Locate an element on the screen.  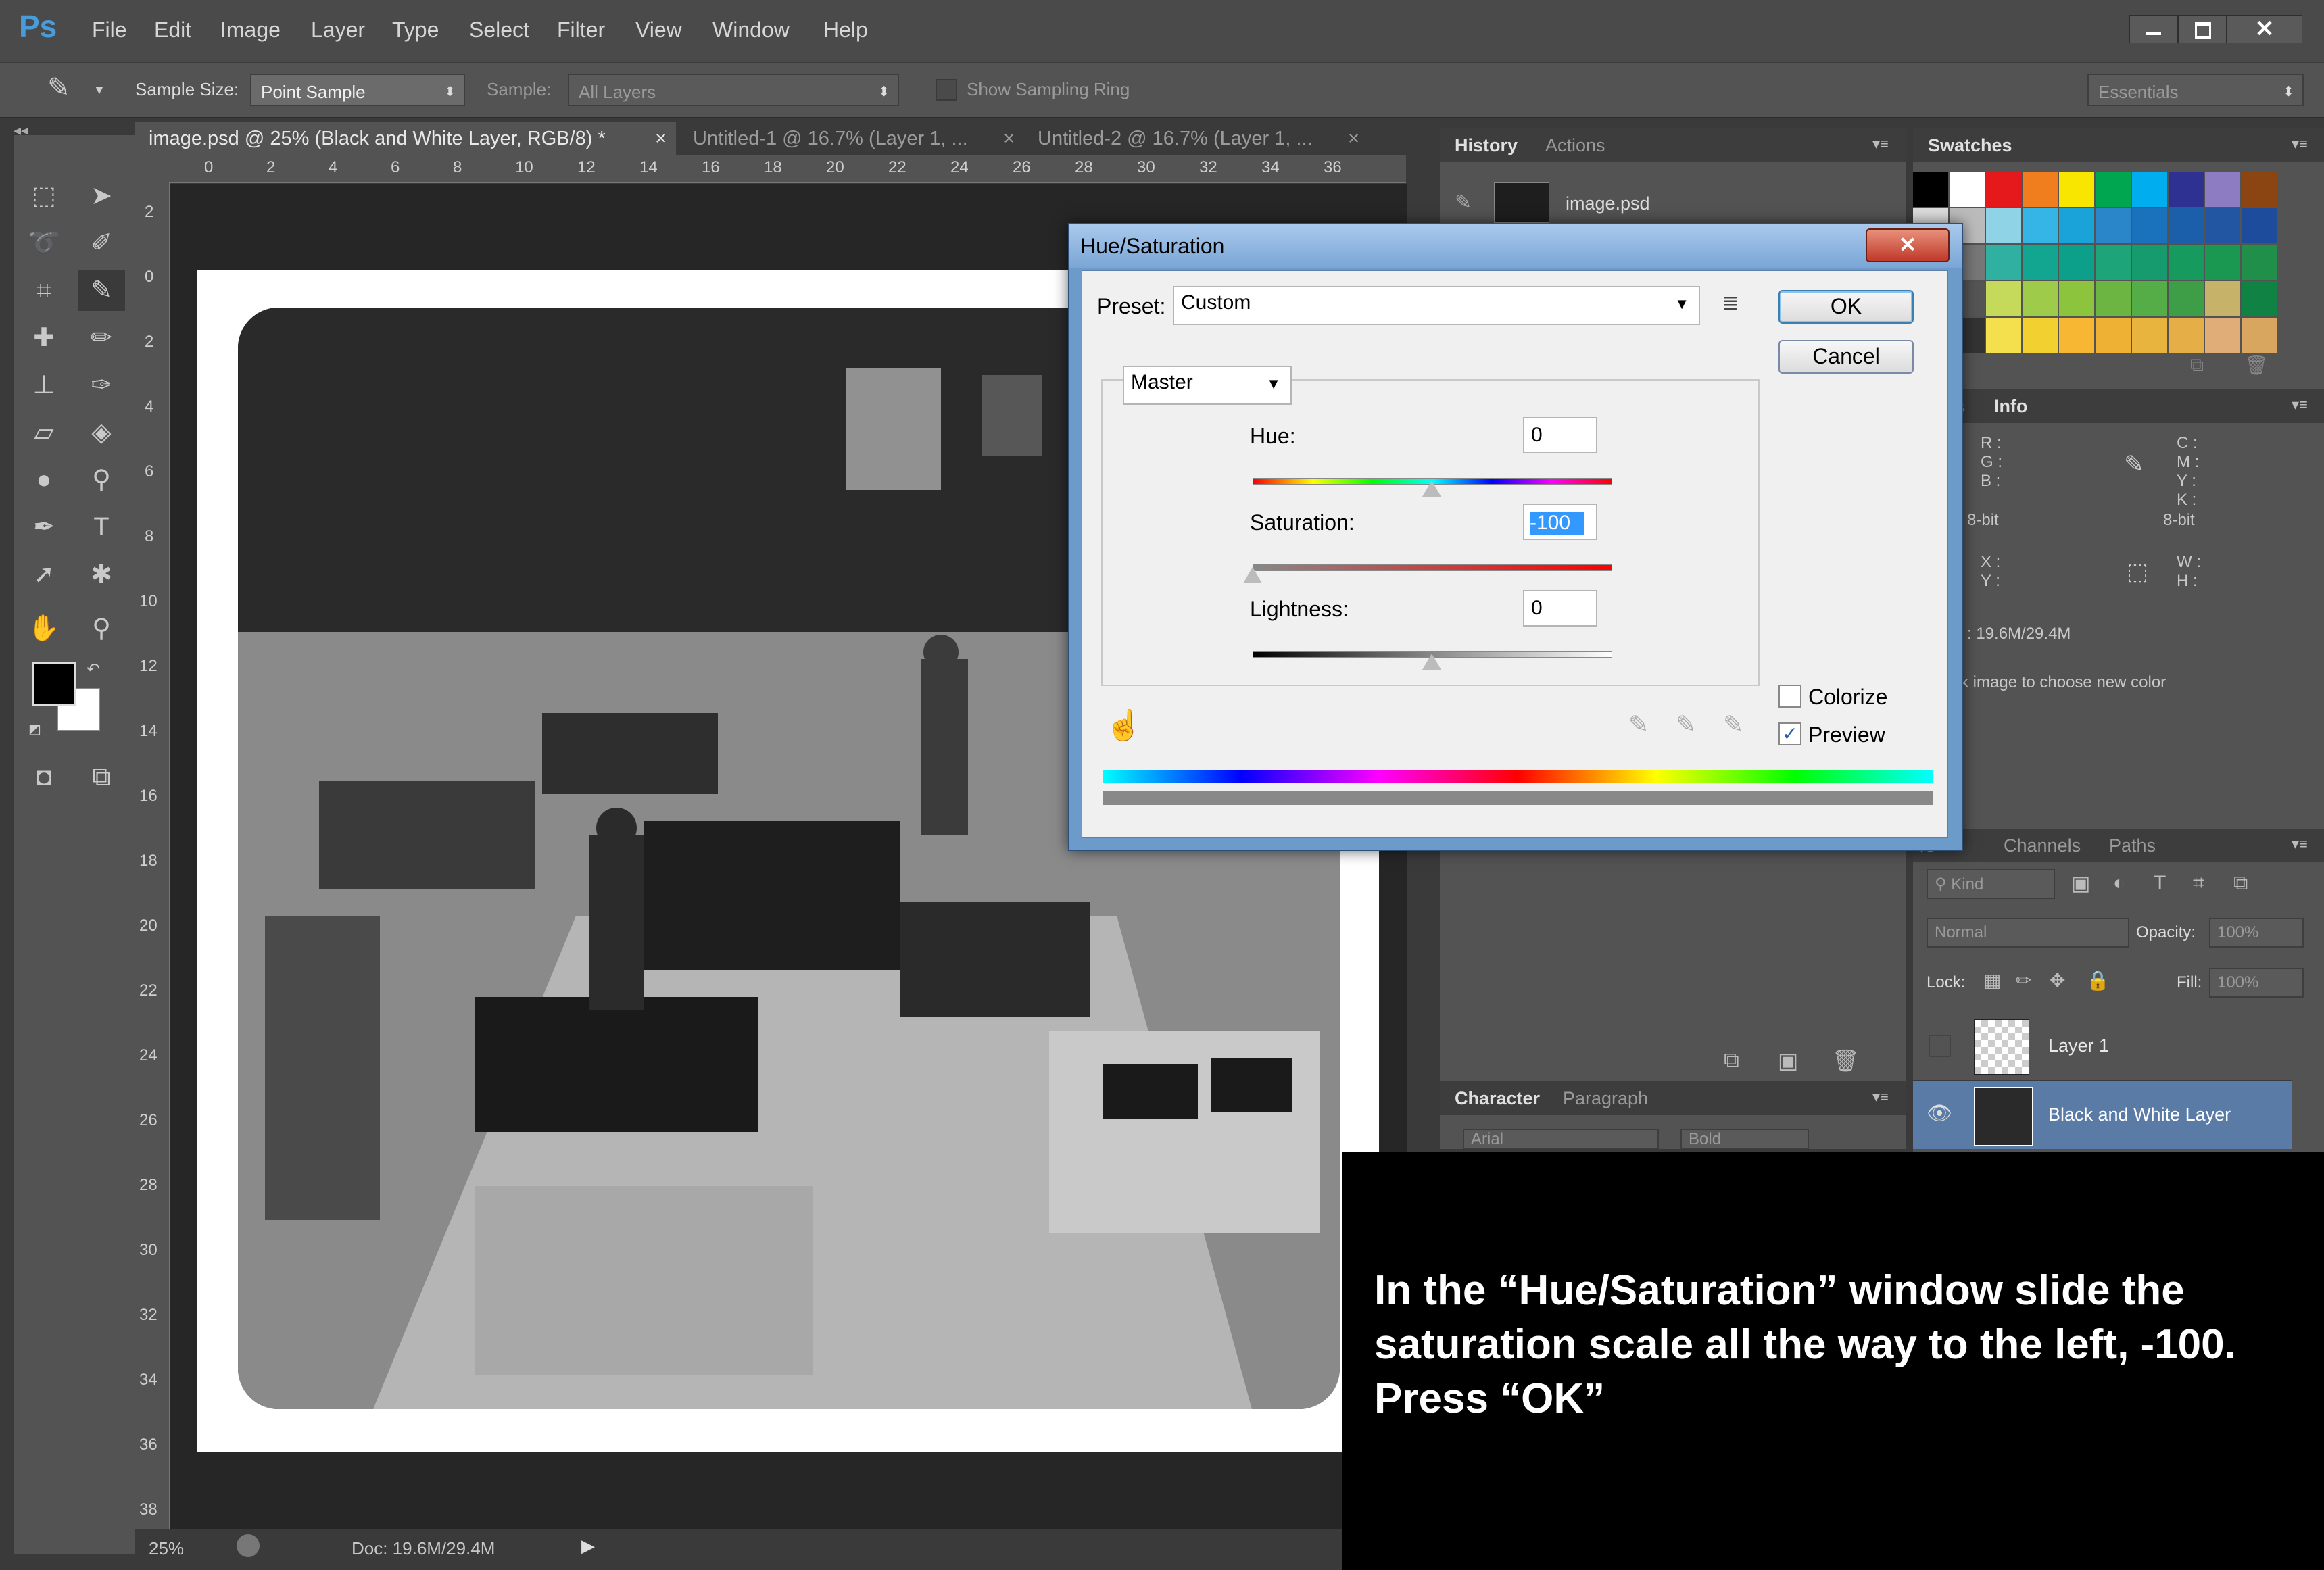
tab-paragraph: Paragraph is located at coordinates (1605, 1098).